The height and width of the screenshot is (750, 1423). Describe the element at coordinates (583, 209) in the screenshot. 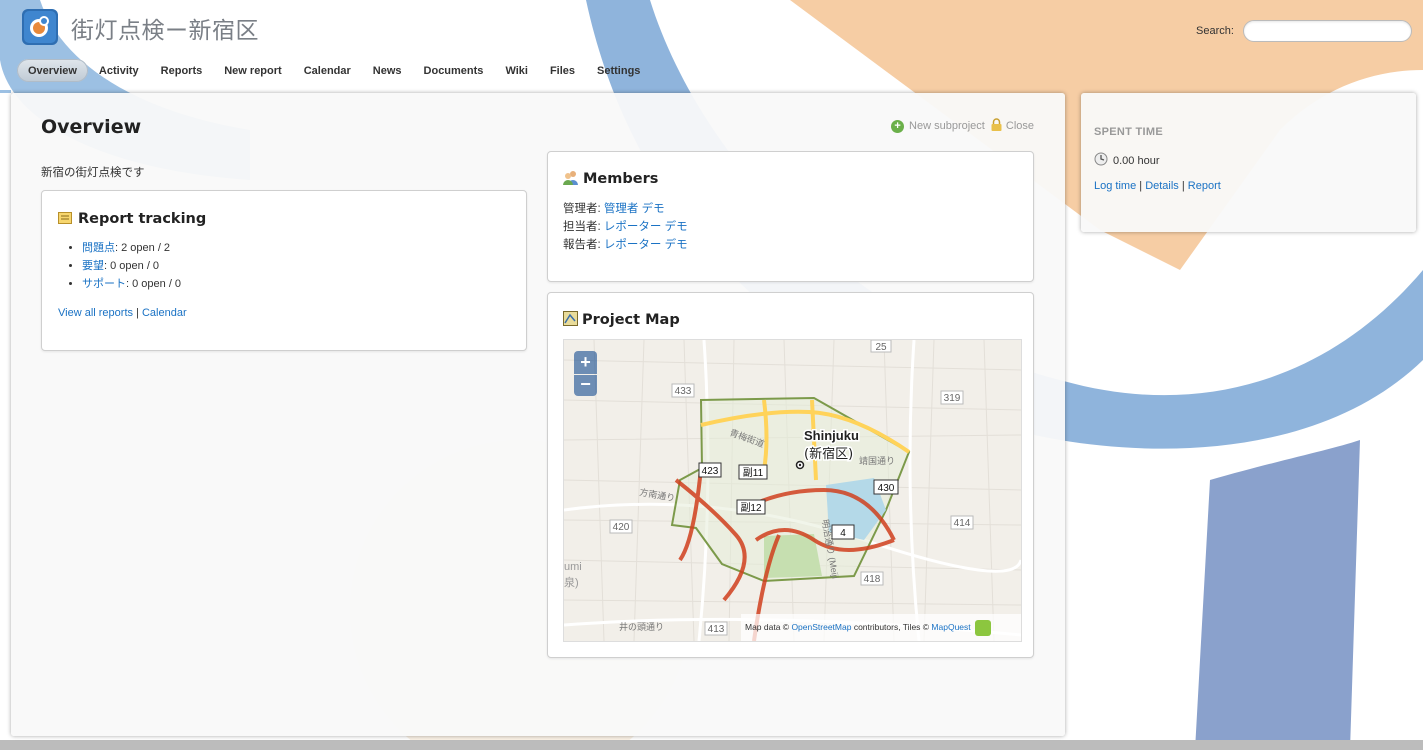

I see `member-role: 管理者:` at that location.